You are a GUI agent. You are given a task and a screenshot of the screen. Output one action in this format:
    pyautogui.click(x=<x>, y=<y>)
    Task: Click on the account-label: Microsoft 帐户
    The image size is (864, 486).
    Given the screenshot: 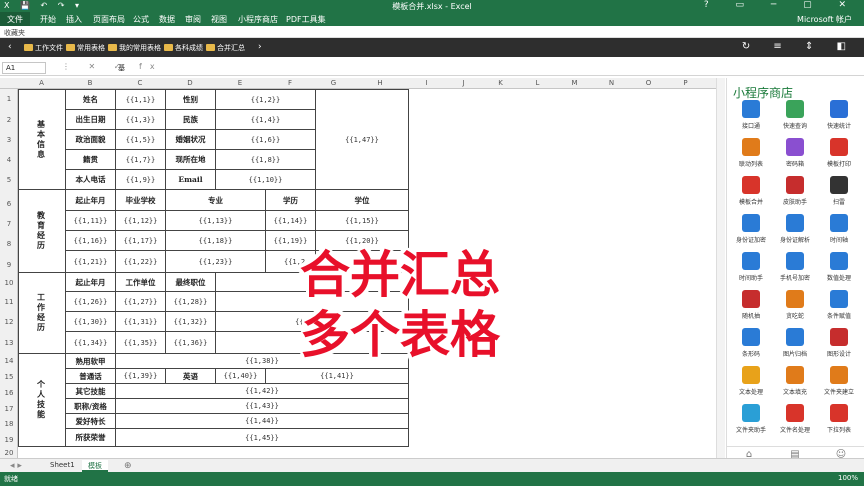 What is the action you would take?
    pyautogui.click(x=824, y=19)
    